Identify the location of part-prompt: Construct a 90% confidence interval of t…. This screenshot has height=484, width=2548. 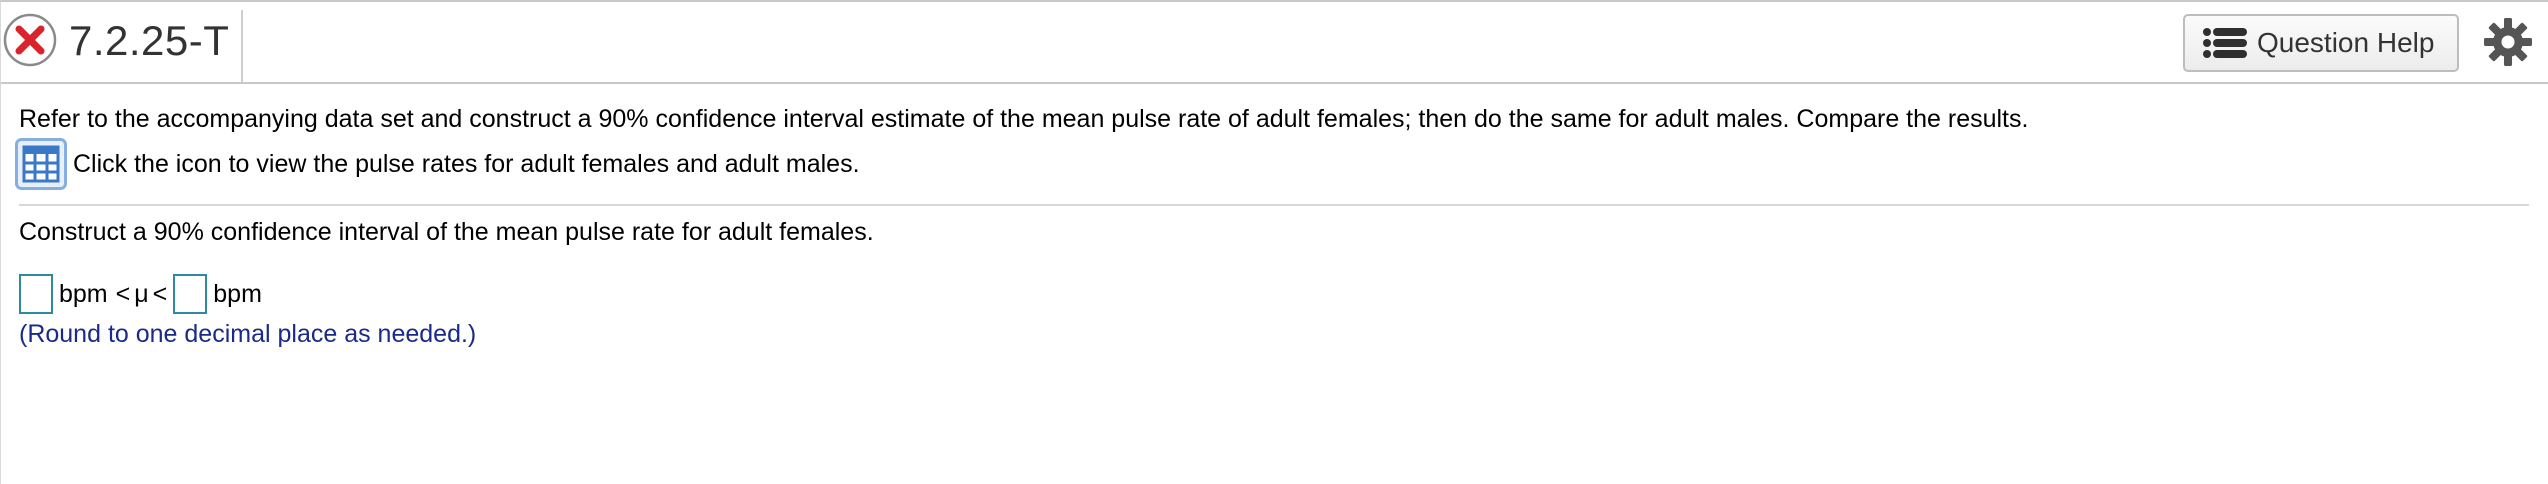
(446, 232).